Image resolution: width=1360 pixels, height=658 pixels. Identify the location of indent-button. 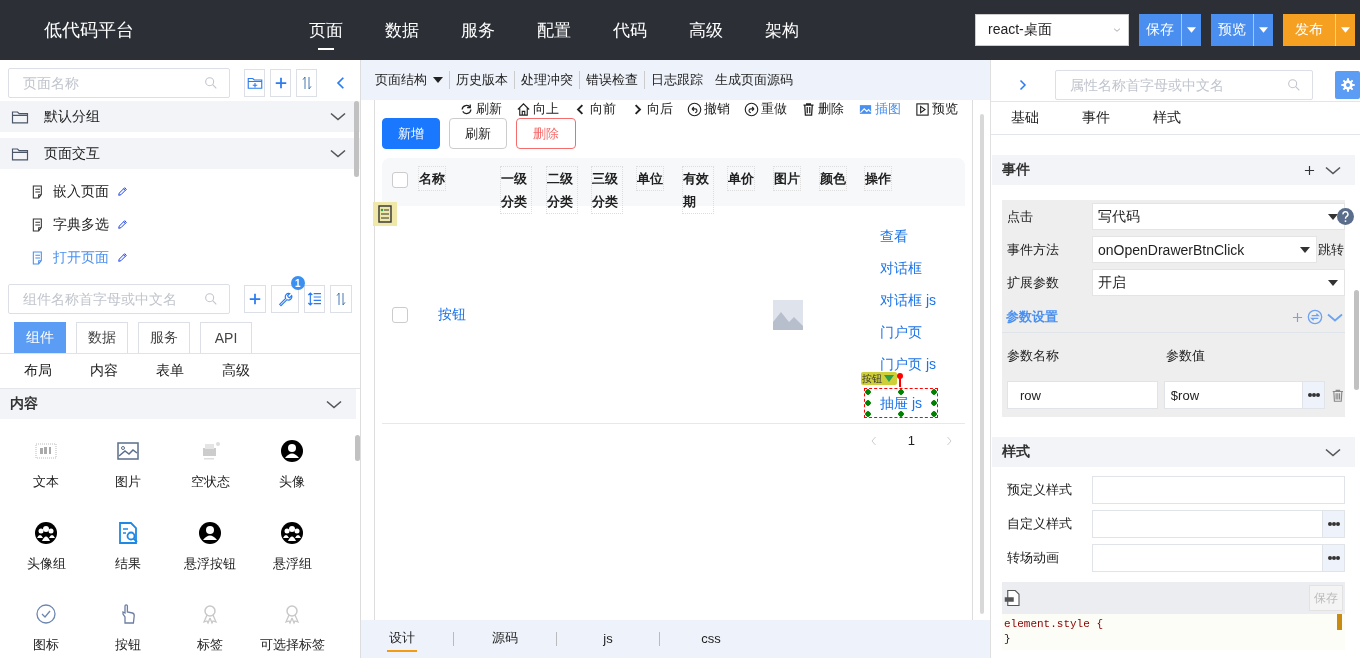
(314, 299).